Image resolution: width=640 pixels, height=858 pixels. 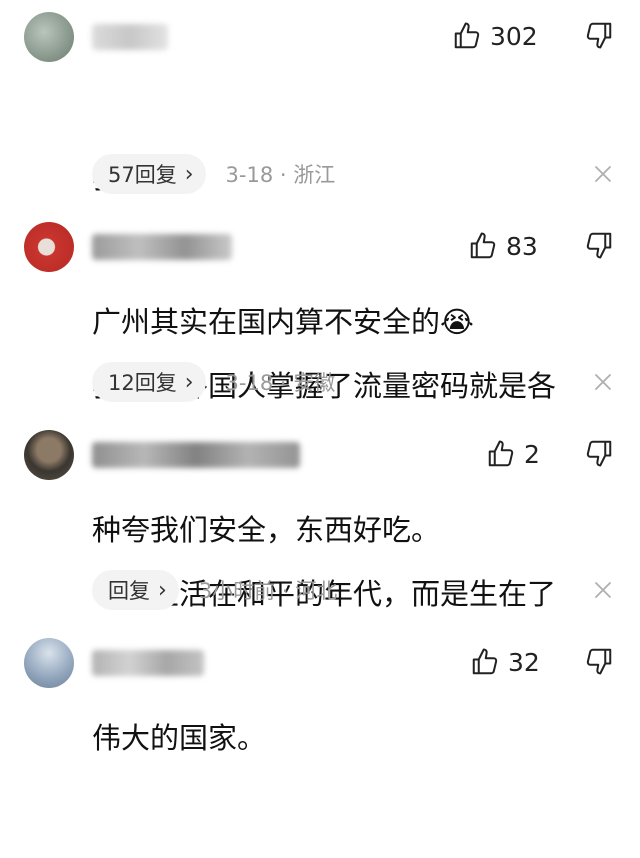 What do you see at coordinates (142, 383) in the screenshot?
I see `reply-label: 12回复` at bounding box center [142, 383].